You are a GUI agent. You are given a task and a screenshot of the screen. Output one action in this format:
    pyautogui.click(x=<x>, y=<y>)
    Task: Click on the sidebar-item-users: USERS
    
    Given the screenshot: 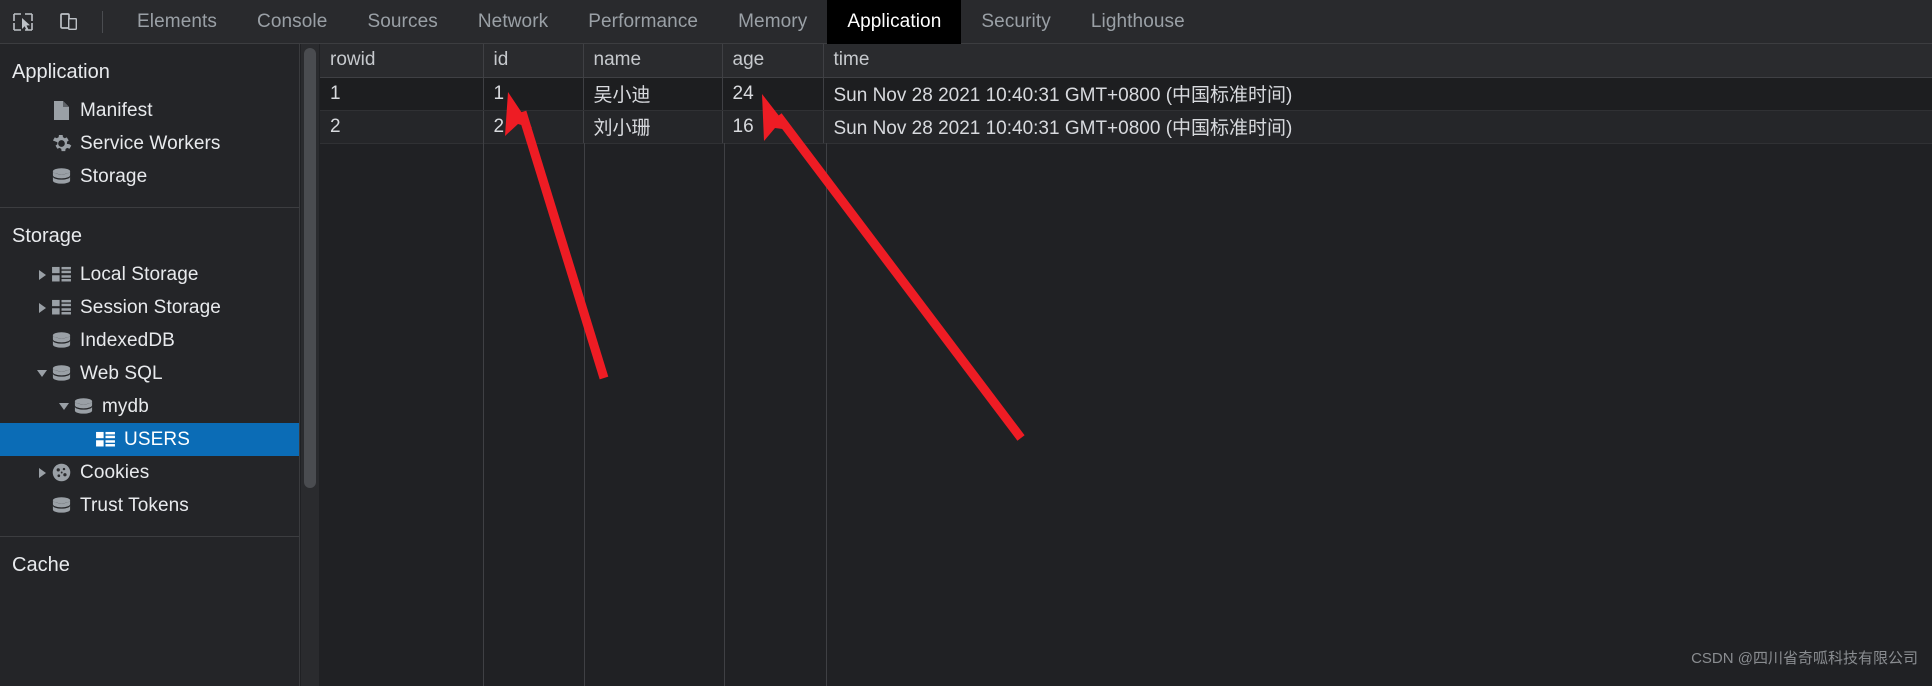 What is the action you would take?
    pyautogui.click(x=149, y=439)
    